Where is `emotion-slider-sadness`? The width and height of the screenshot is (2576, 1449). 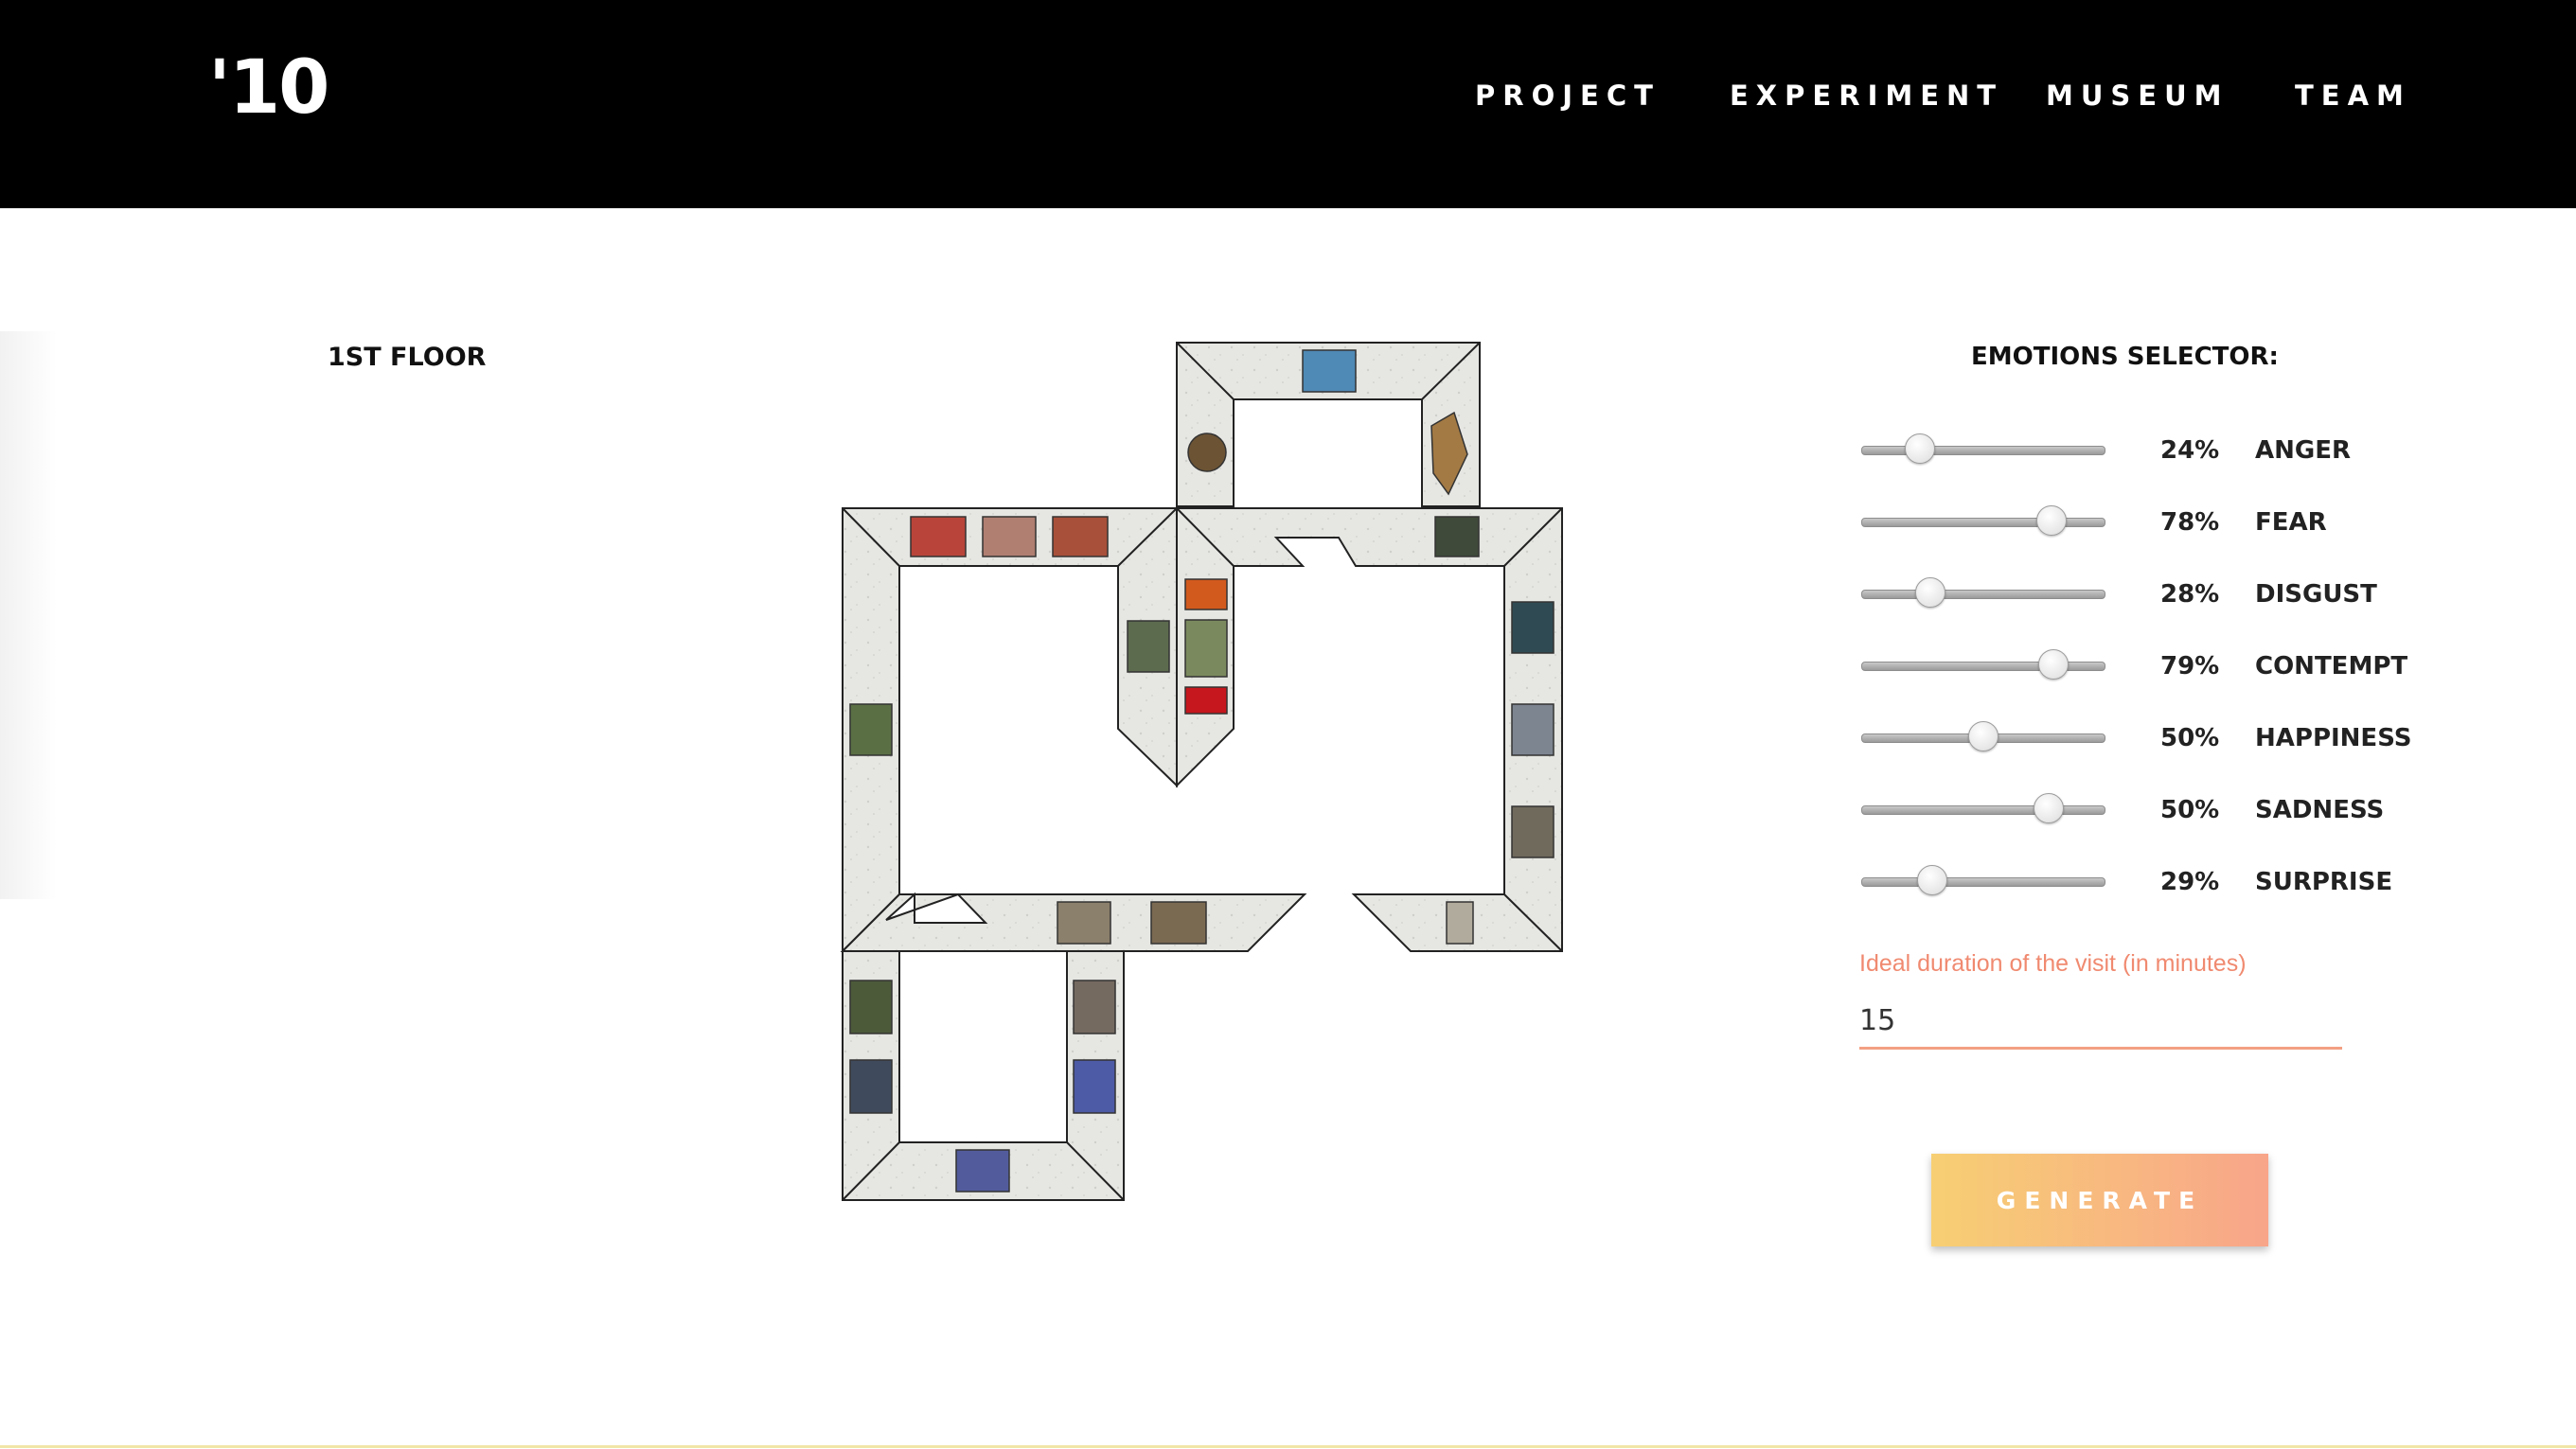 emotion-slider-sadness is located at coordinates (1983, 810).